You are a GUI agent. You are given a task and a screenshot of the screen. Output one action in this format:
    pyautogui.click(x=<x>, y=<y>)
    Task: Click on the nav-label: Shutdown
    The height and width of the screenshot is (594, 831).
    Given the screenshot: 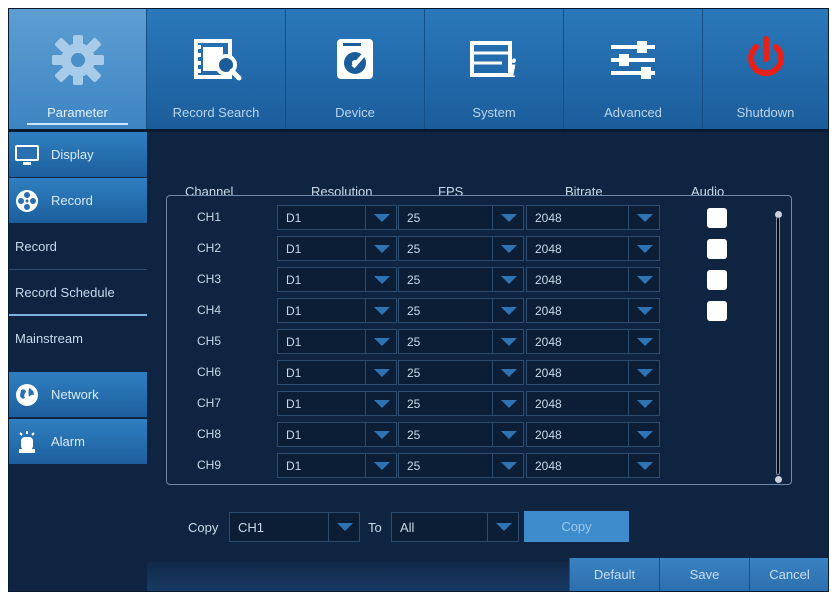 What is the action you would take?
    pyautogui.click(x=765, y=112)
    